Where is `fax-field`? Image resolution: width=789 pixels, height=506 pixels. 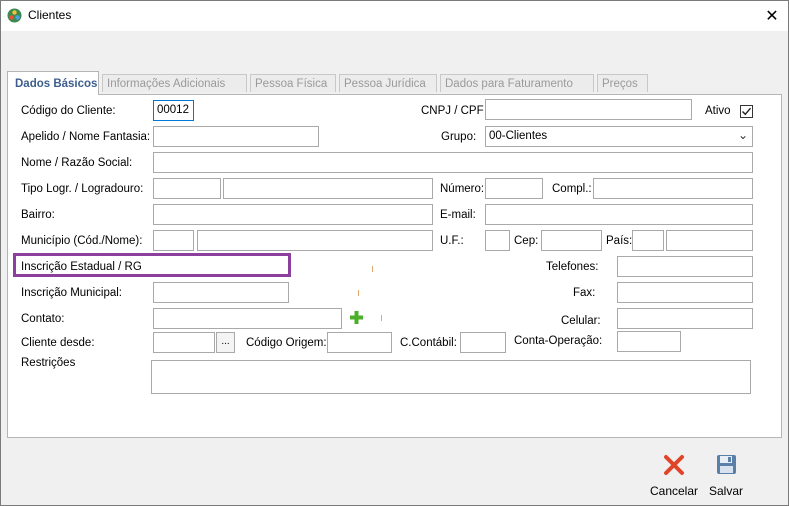 fax-field is located at coordinates (685, 292).